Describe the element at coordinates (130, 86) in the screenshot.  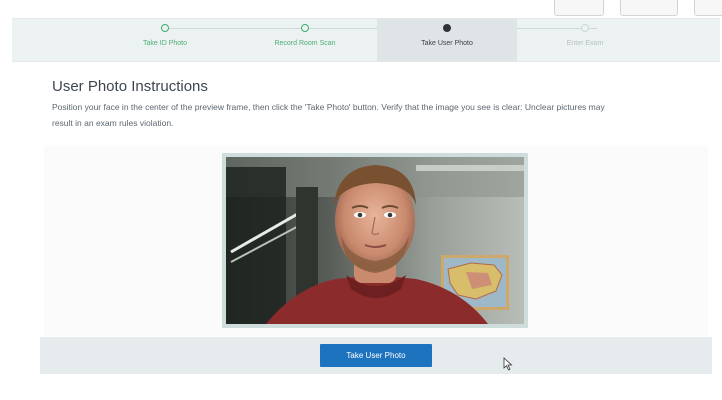
I see `page-title: User Photo Instructions` at that location.